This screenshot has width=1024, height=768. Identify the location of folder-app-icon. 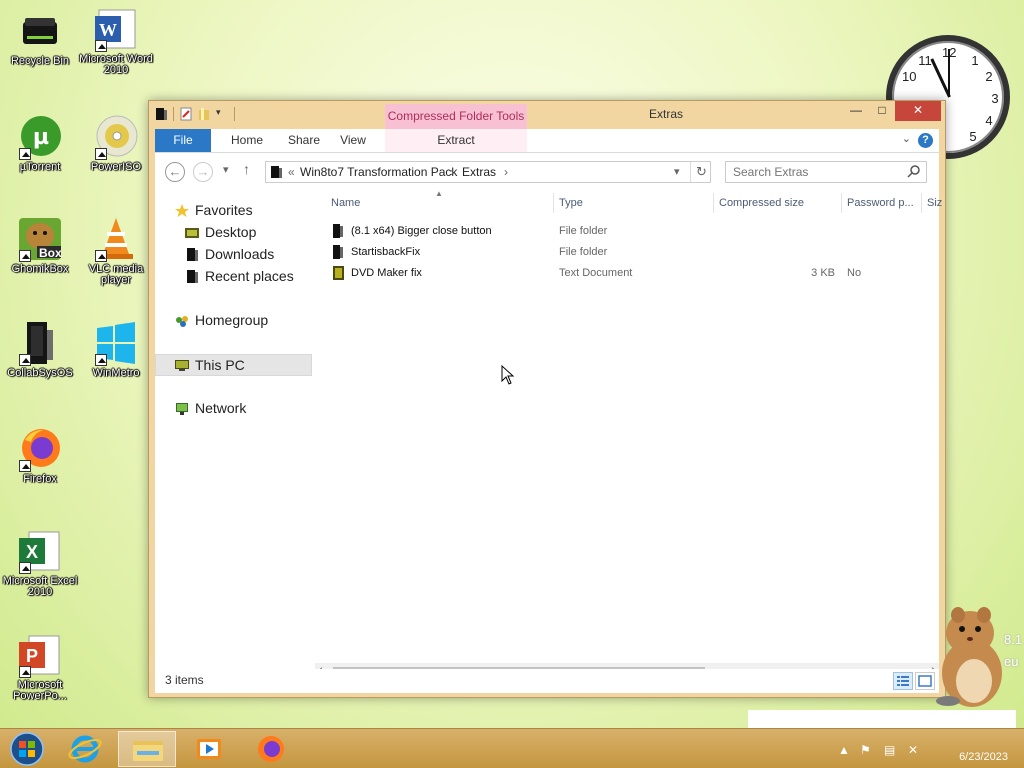
(161, 114).